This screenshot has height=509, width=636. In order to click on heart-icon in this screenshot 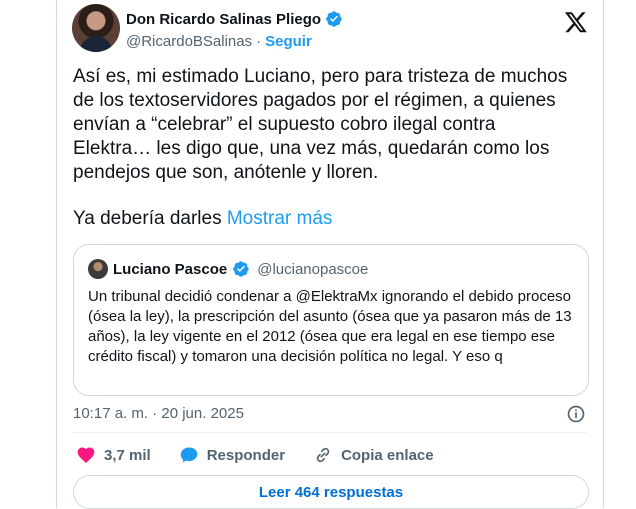, I will do `click(86, 455)`.